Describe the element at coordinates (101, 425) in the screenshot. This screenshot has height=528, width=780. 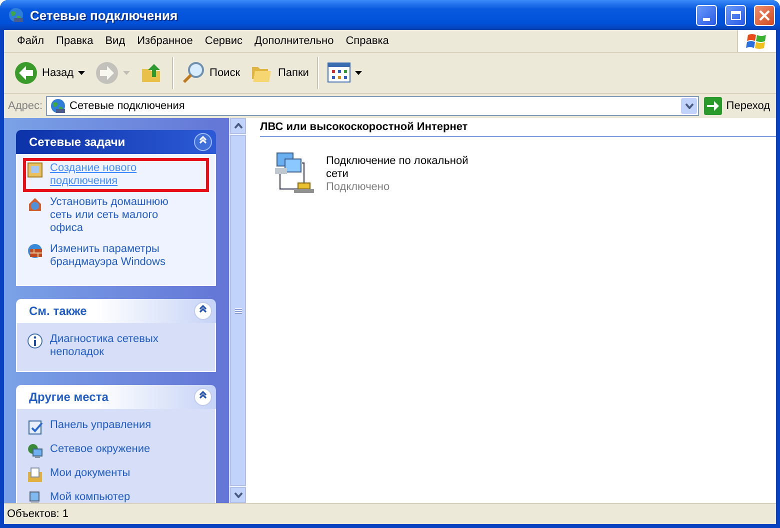
I see `task-link: Панель управления` at that location.